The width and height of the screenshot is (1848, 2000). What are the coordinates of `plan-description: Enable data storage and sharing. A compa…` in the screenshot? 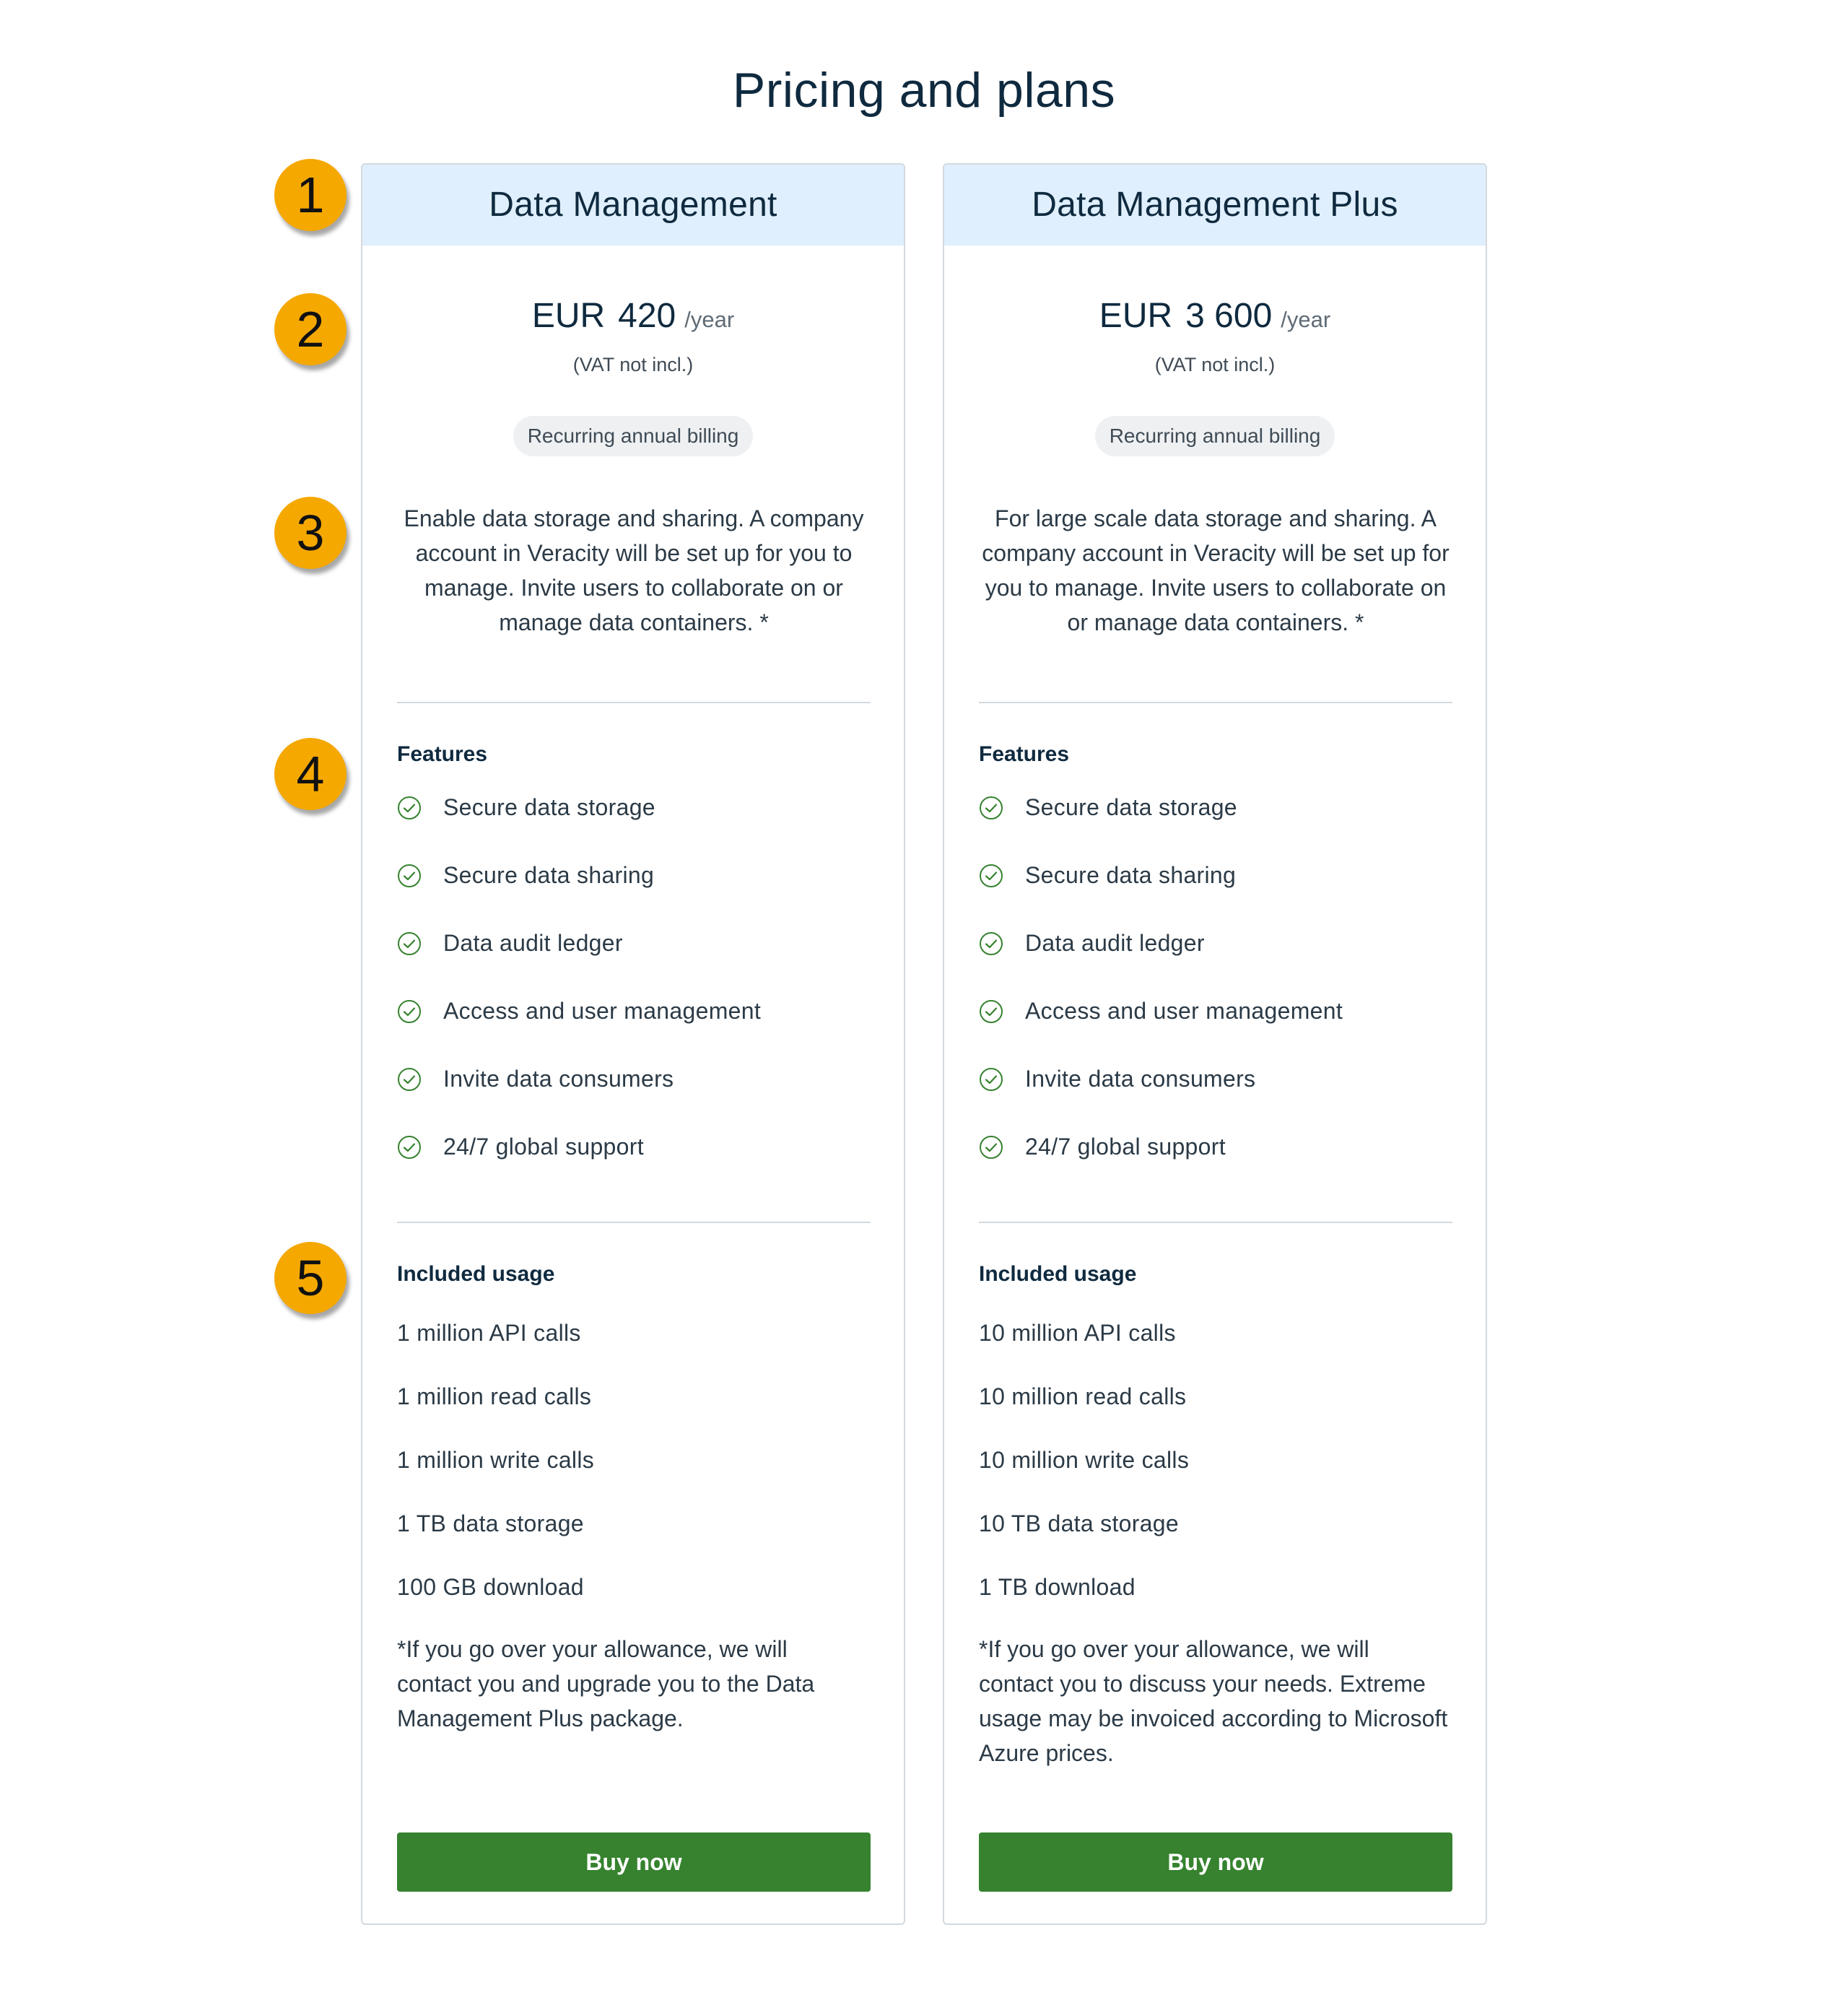 It's located at (634, 570).